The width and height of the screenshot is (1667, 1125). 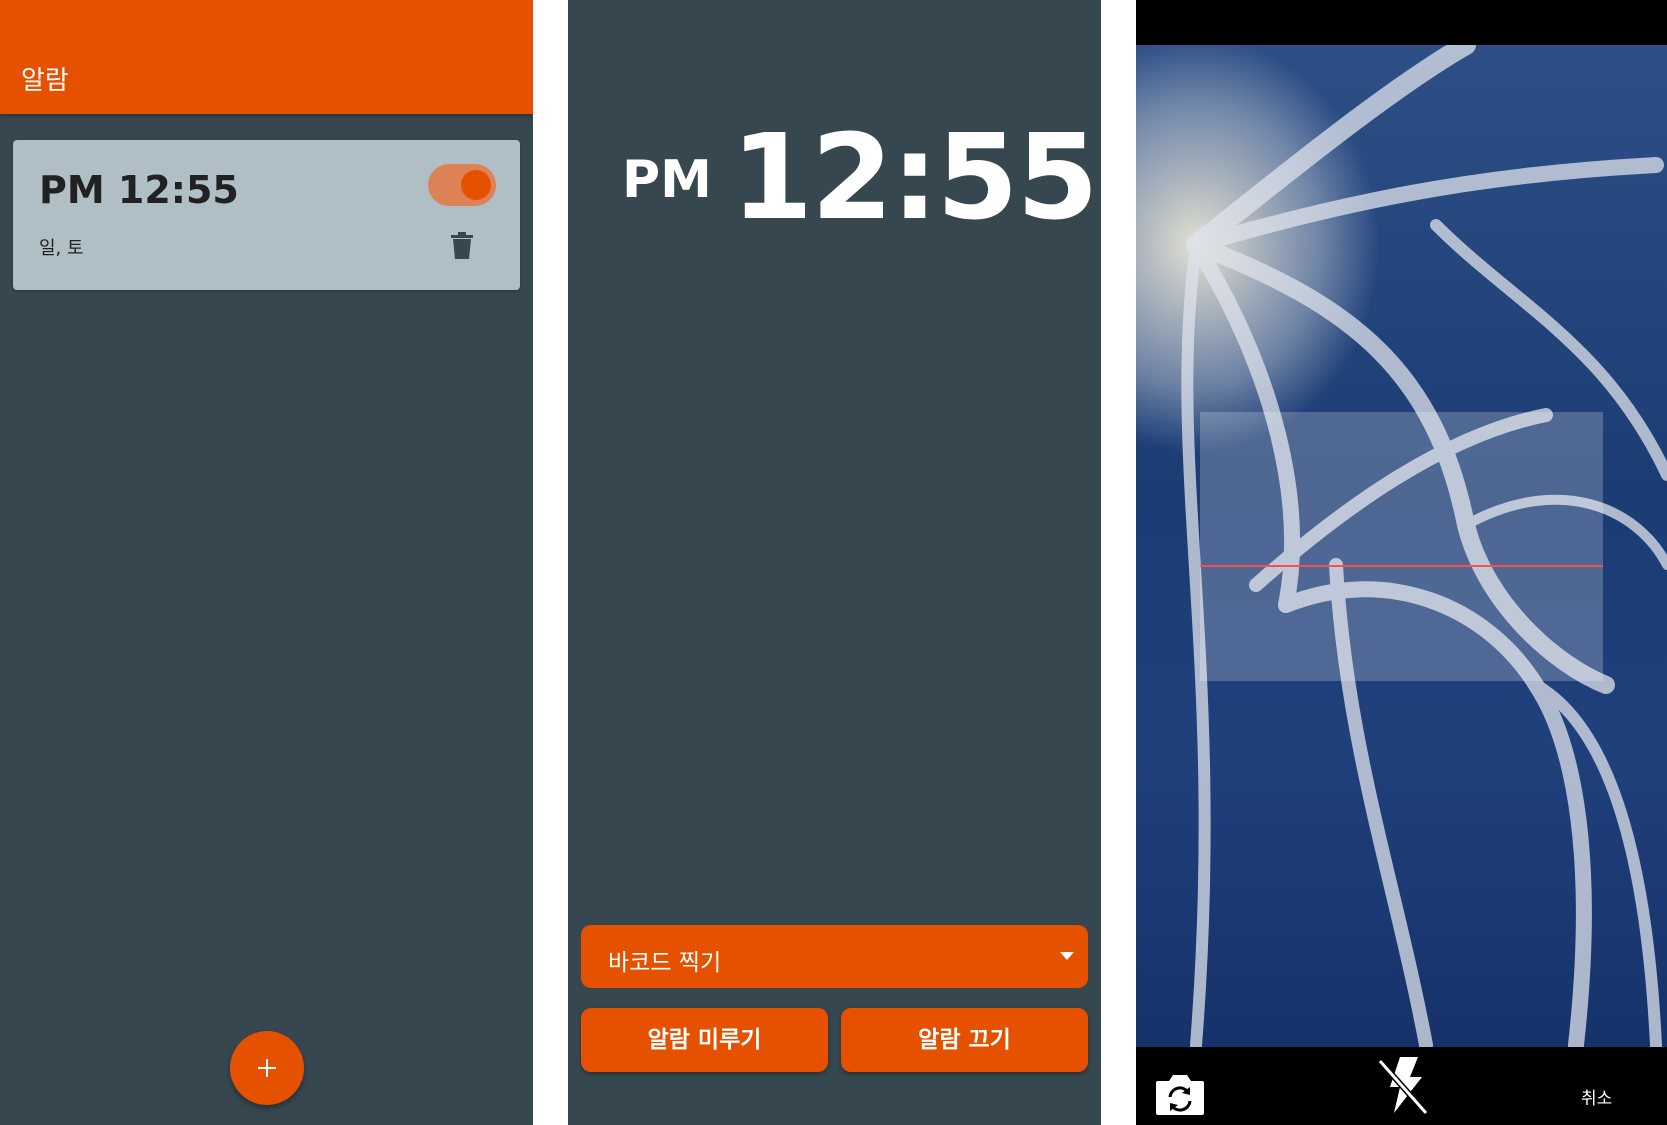 I want to click on toggle-thumb, so click(x=476, y=185).